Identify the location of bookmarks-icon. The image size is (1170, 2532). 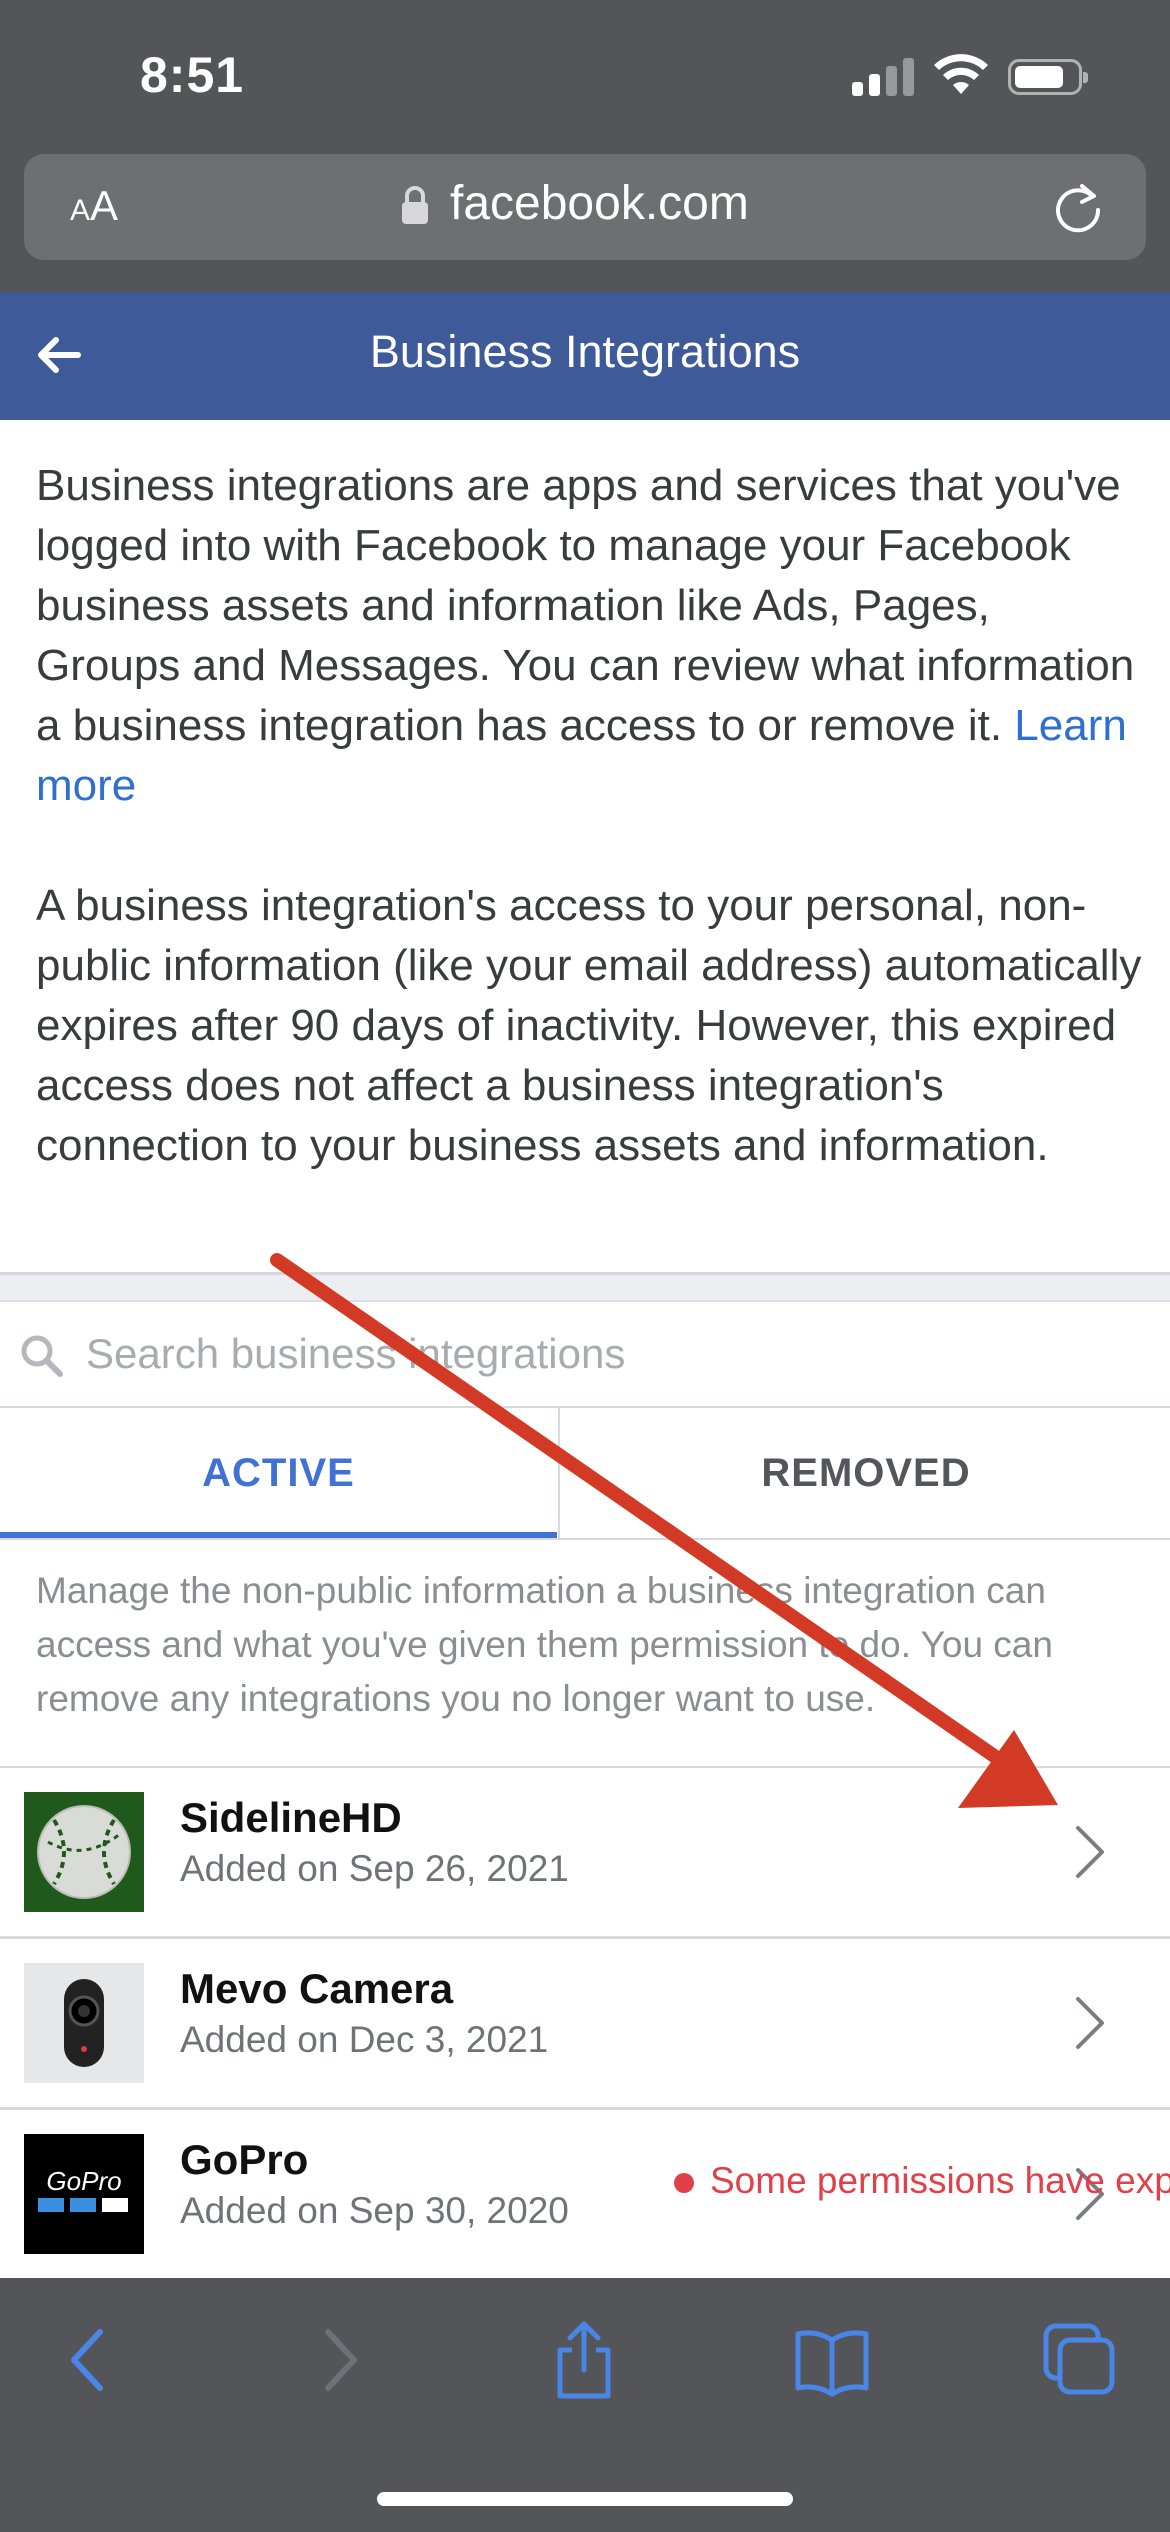
(832, 2360).